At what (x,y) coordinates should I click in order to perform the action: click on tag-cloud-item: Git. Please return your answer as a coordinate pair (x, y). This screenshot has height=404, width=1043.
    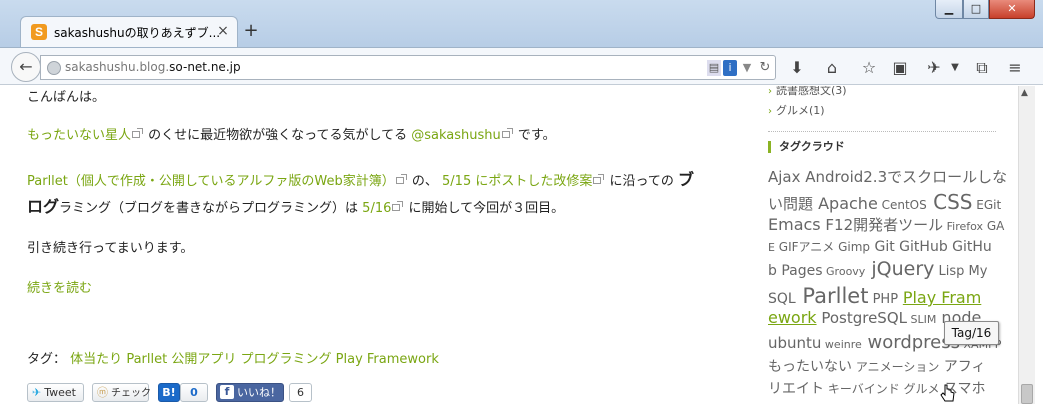
    Looking at the image, I should click on (882, 247).